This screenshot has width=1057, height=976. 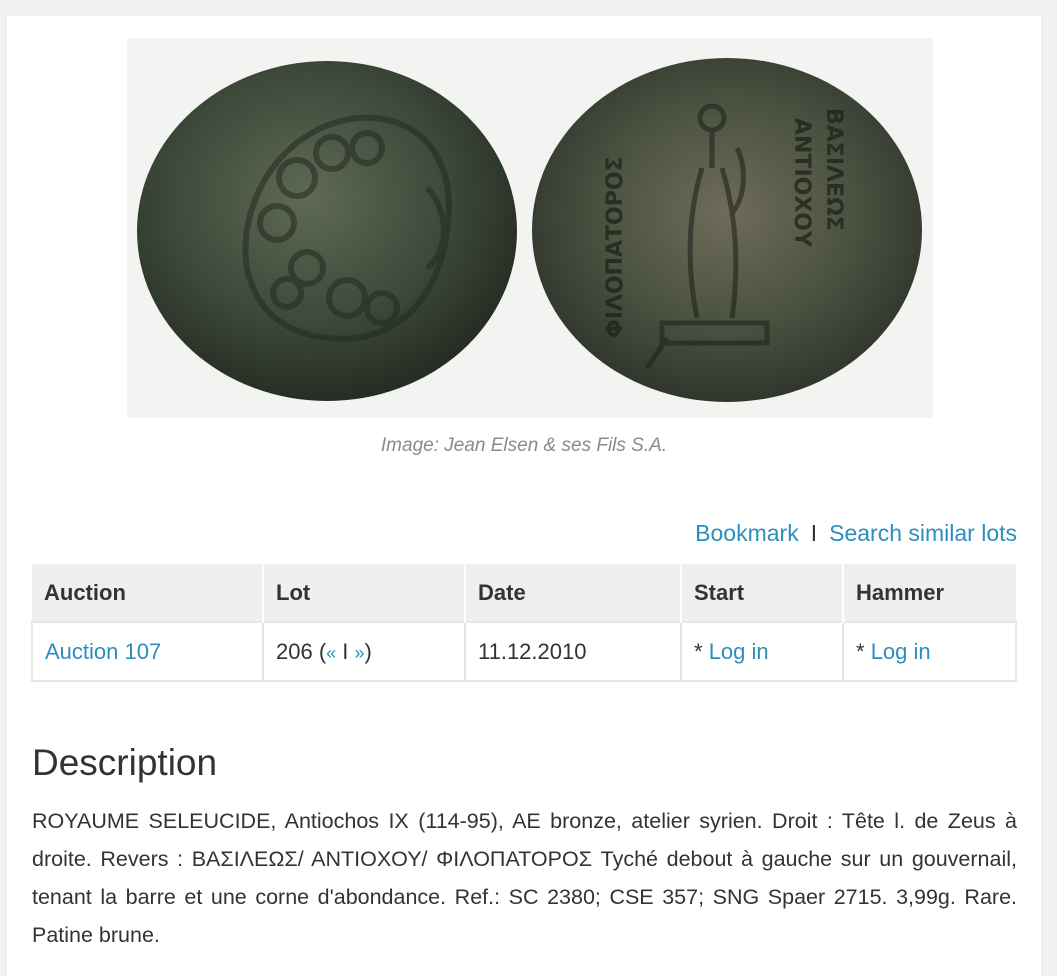 What do you see at coordinates (615, 247) in the screenshot?
I see `svg-text: ΦΙΛΟΠΑΤΟΡΟΣ` at bounding box center [615, 247].